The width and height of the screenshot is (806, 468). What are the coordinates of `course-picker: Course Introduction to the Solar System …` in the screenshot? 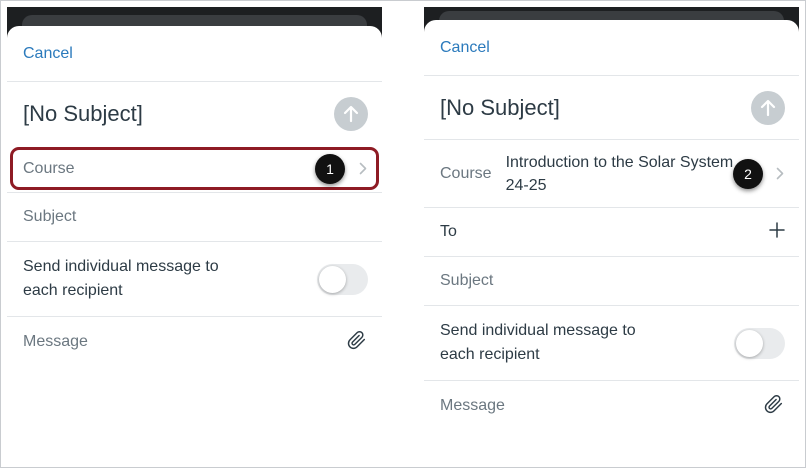 It's located at (611, 173).